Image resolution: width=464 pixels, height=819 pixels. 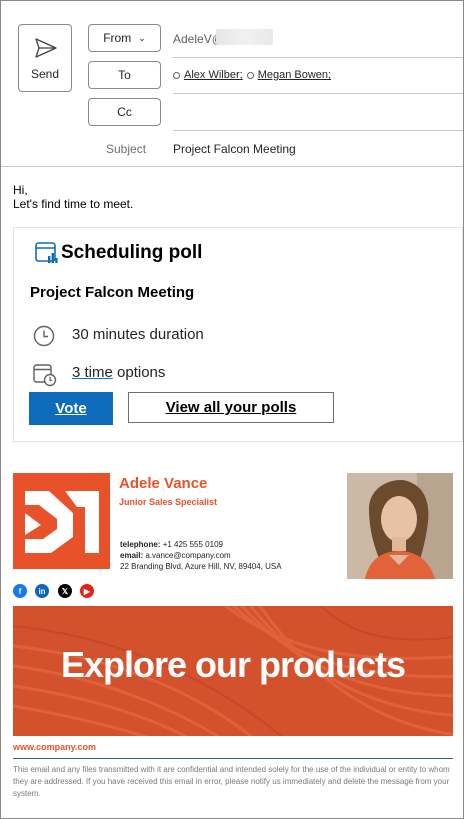 I want to click on poll-options: 3 time options, so click(x=118, y=372).